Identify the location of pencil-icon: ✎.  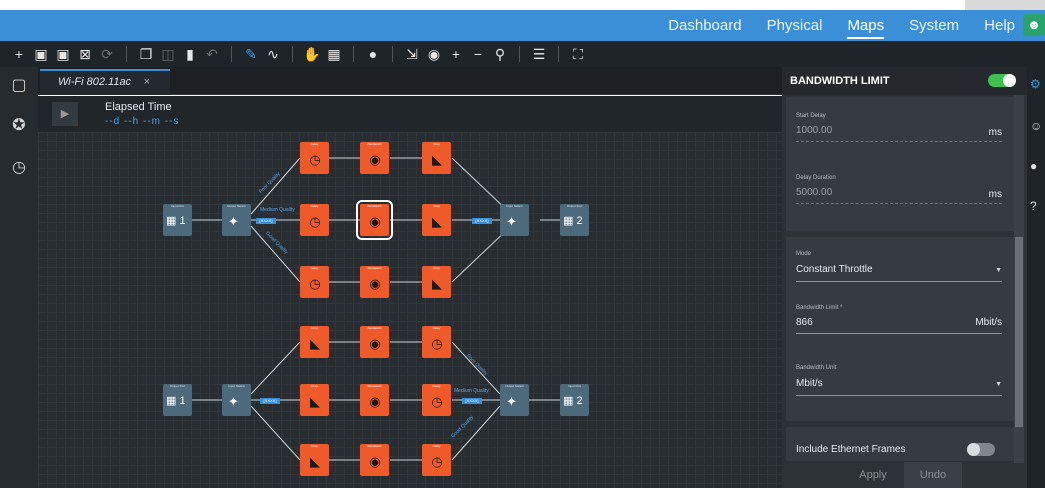
(251, 54).